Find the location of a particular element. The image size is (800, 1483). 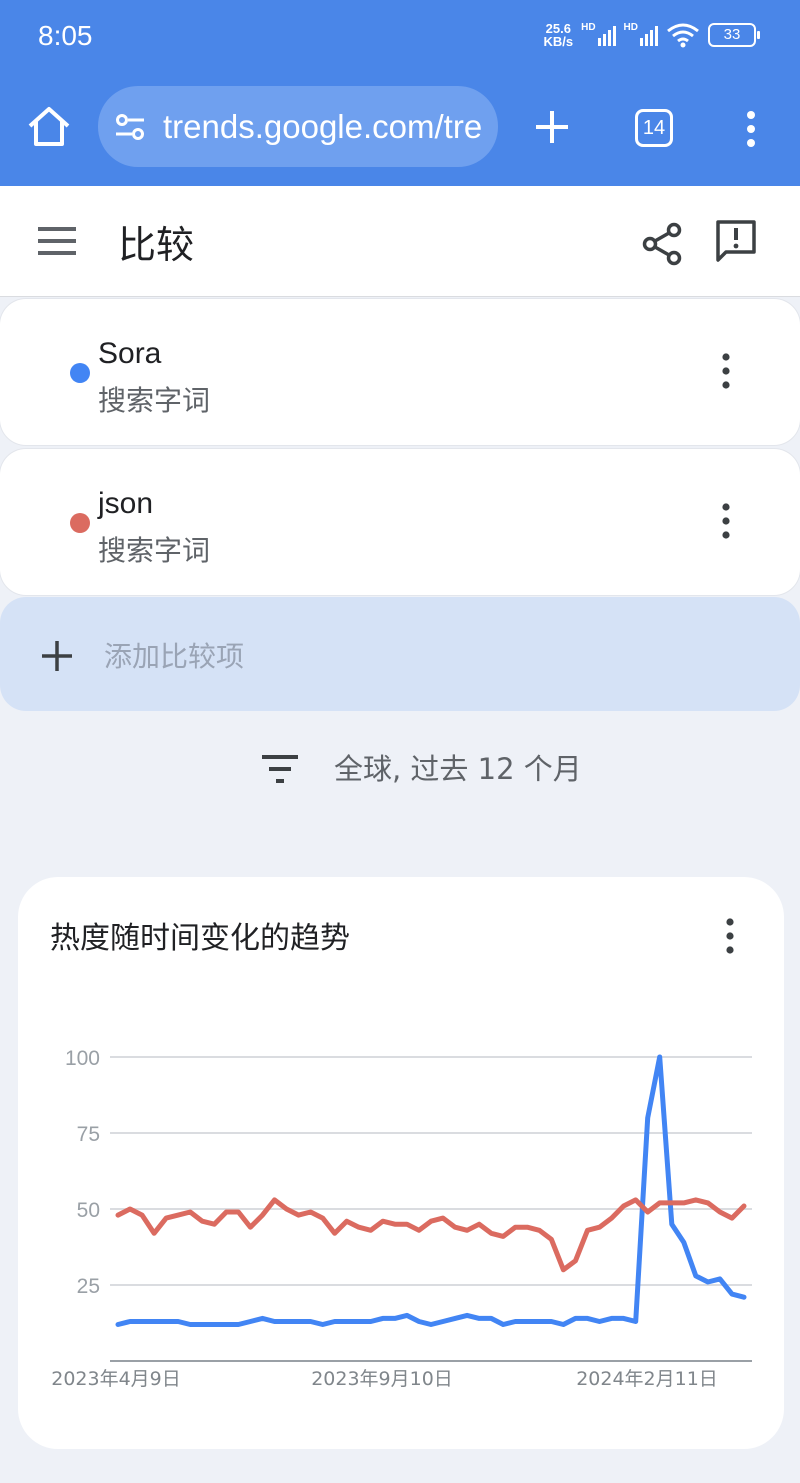

tune-icon is located at coordinates (130, 127).